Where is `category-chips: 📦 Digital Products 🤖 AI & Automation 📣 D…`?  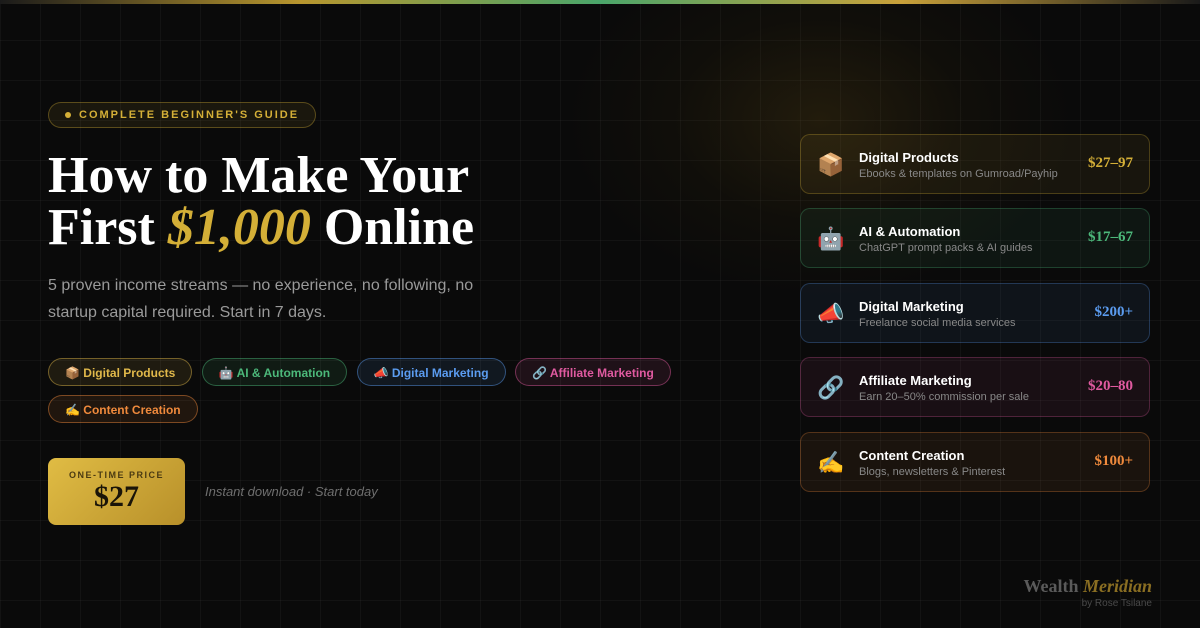 category-chips: 📦 Digital Products 🤖 AI & Automation 📣 D… is located at coordinates (368, 395).